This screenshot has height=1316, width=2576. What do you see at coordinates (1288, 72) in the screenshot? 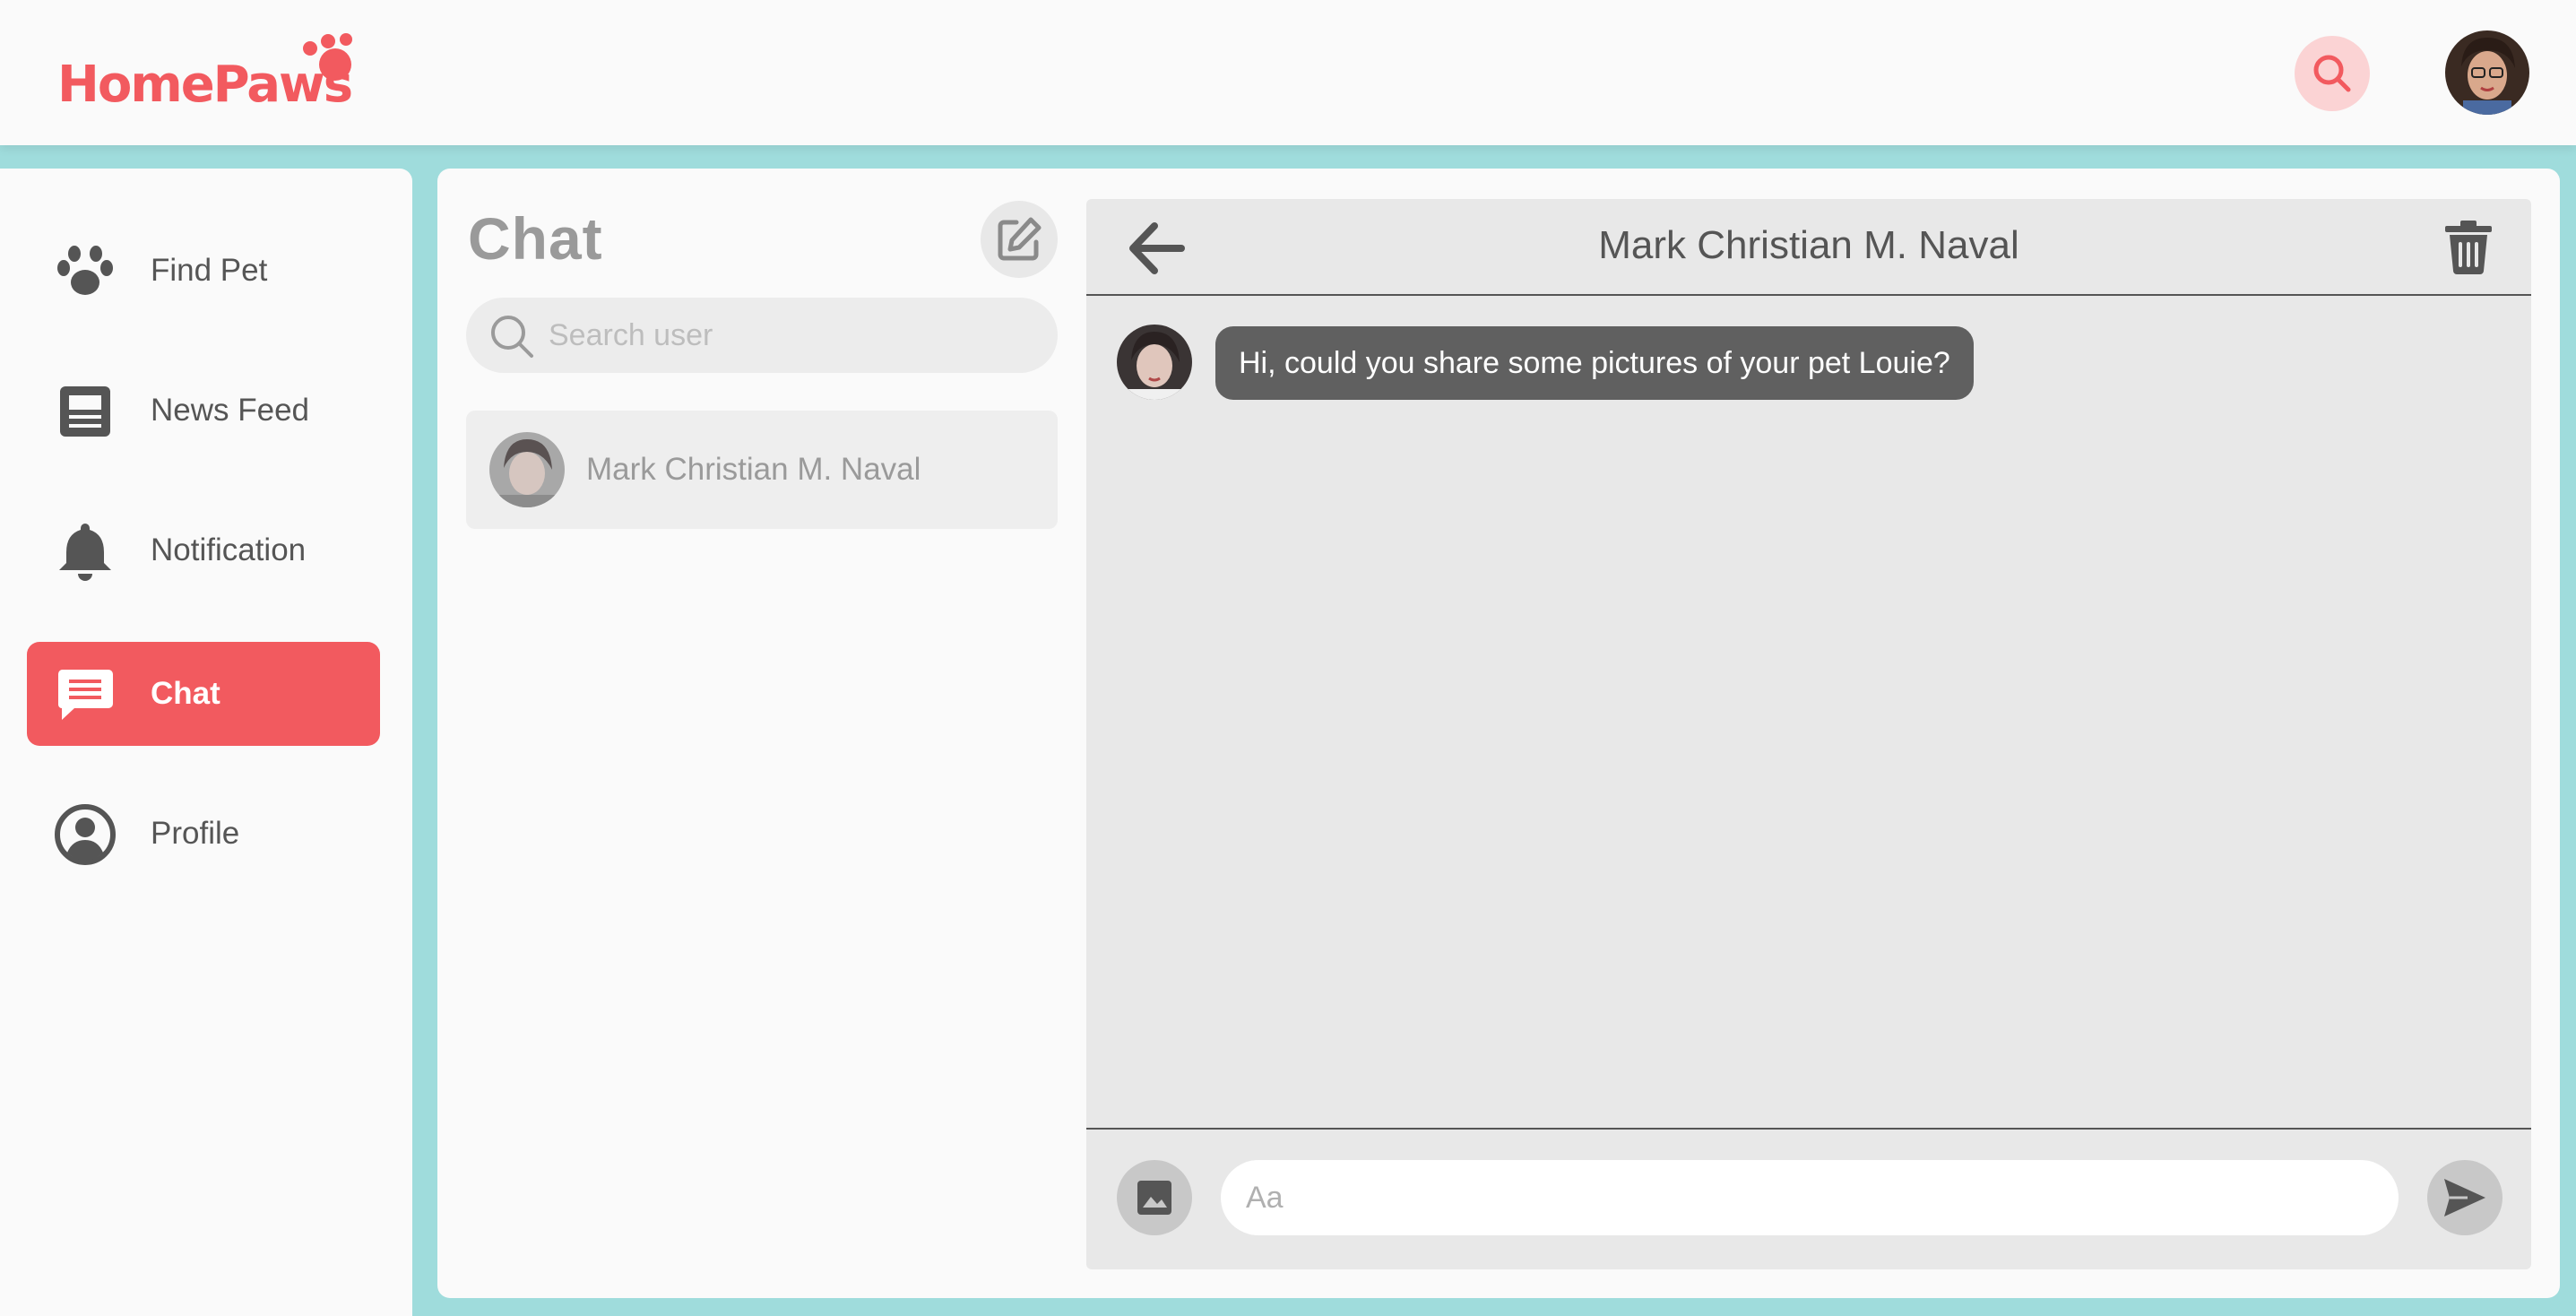
I see `top-header: HomePaws` at bounding box center [1288, 72].